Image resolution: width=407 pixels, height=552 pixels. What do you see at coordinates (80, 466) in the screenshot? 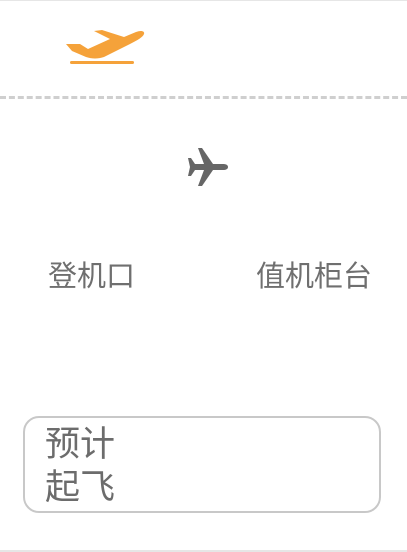
I see `status-label: 预计起飞` at bounding box center [80, 466].